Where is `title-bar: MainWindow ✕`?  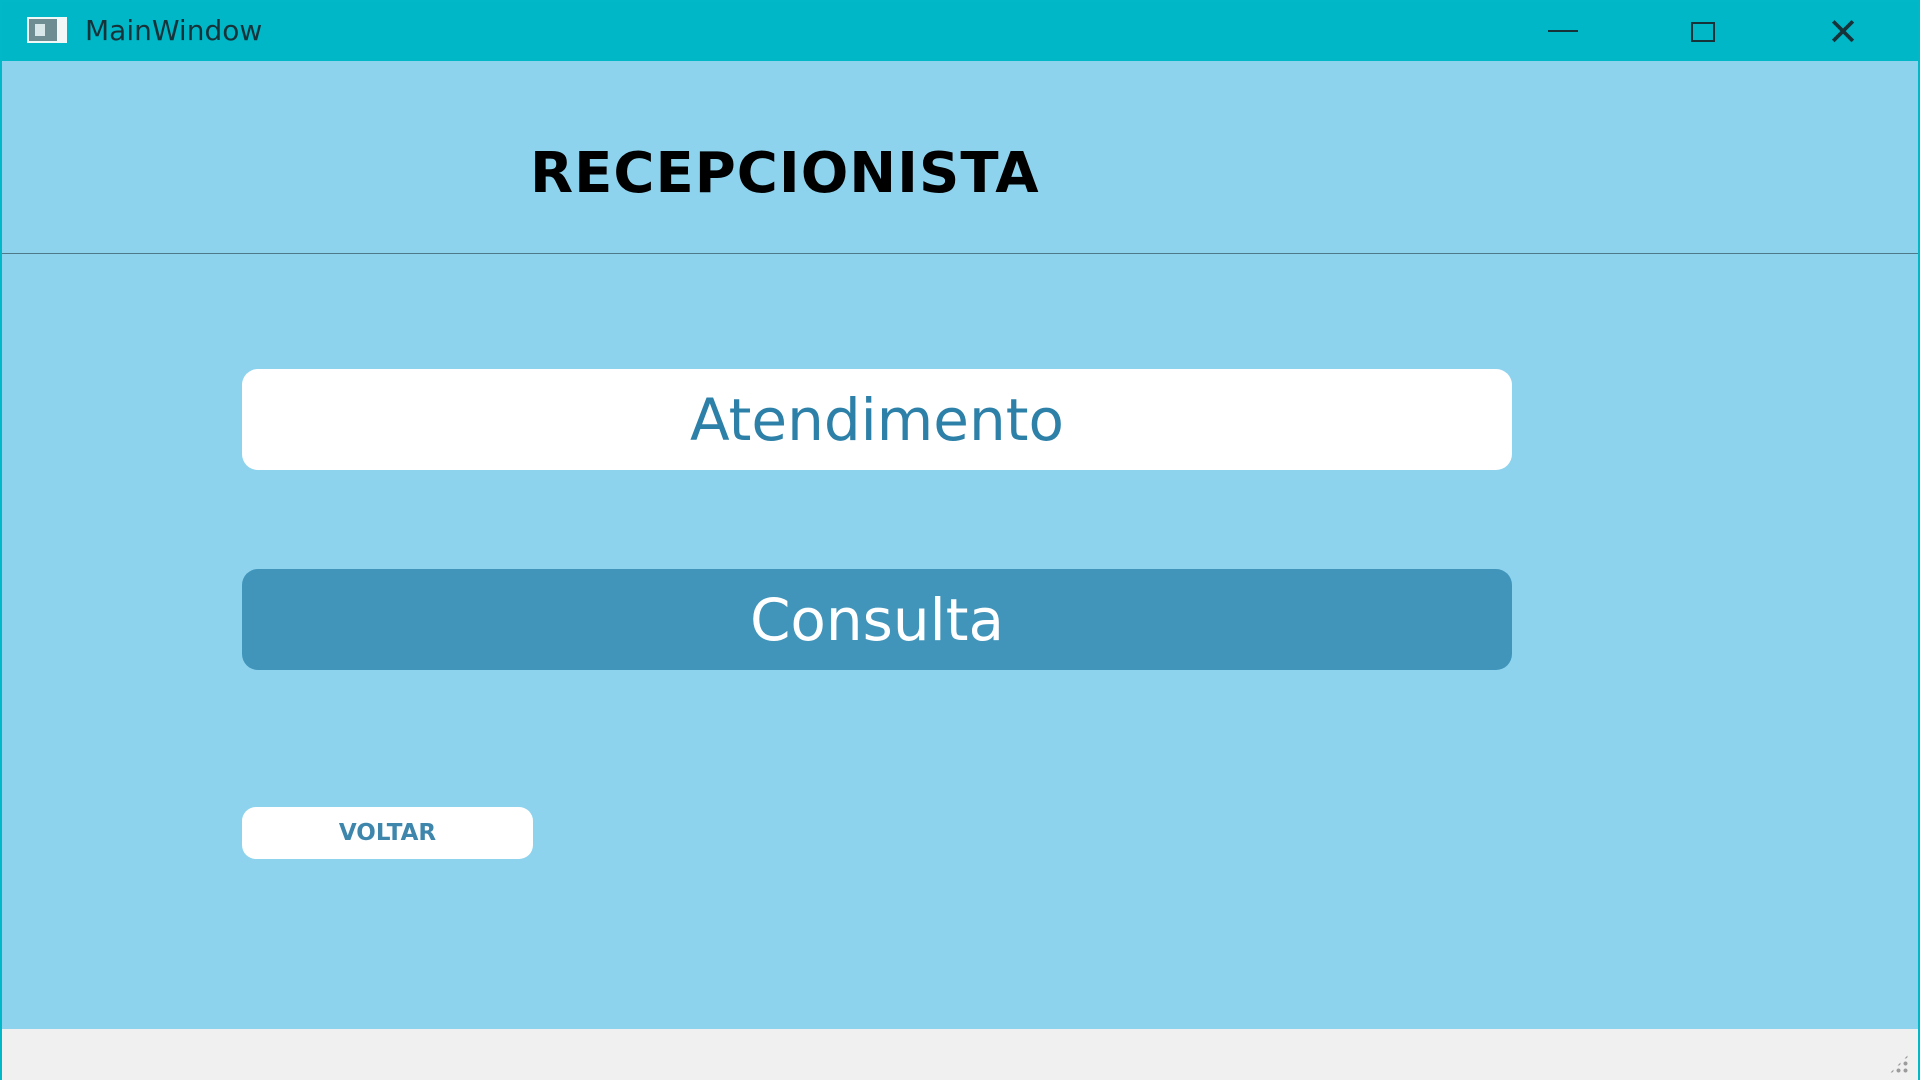
title-bar: MainWindow ✕ is located at coordinates (960, 31).